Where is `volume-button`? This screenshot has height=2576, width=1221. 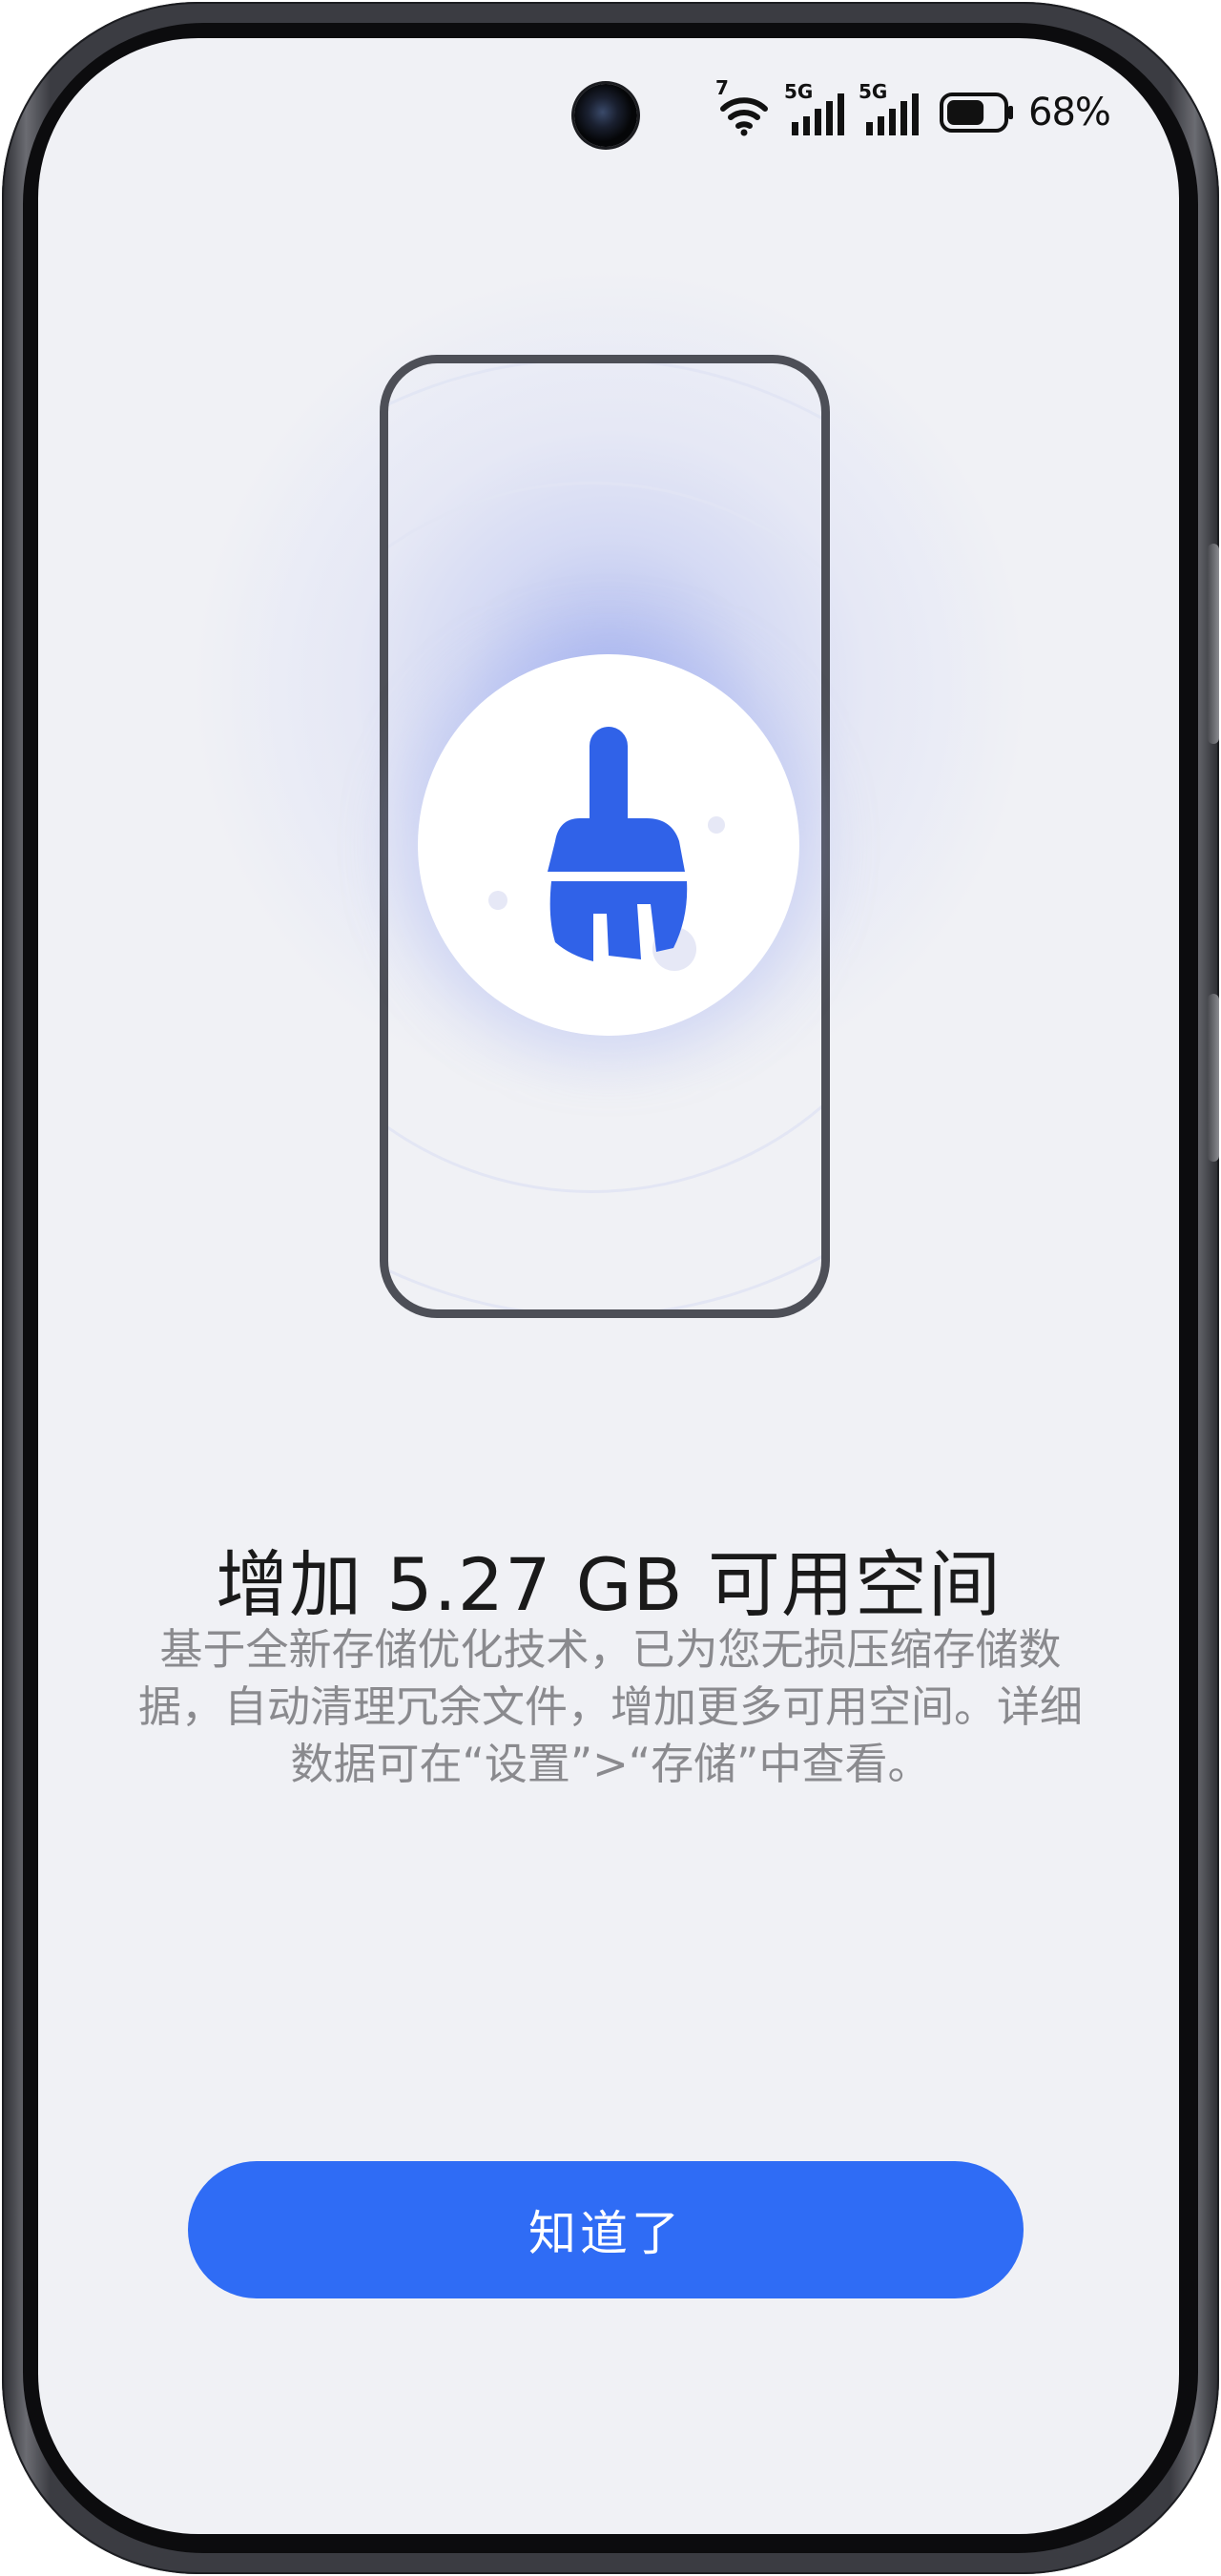 volume-button is located at coordinates (1213, 644).